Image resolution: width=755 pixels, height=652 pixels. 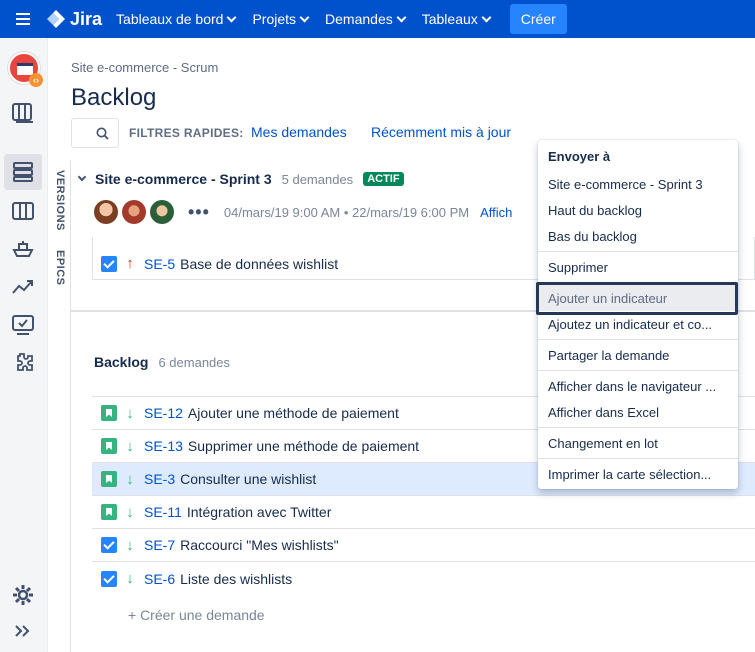 What do you see at coordinates (638, 443) in the screenshot?
I see `menu-item-bulk-change: Changement en lot` at bounding box center [638, 443].